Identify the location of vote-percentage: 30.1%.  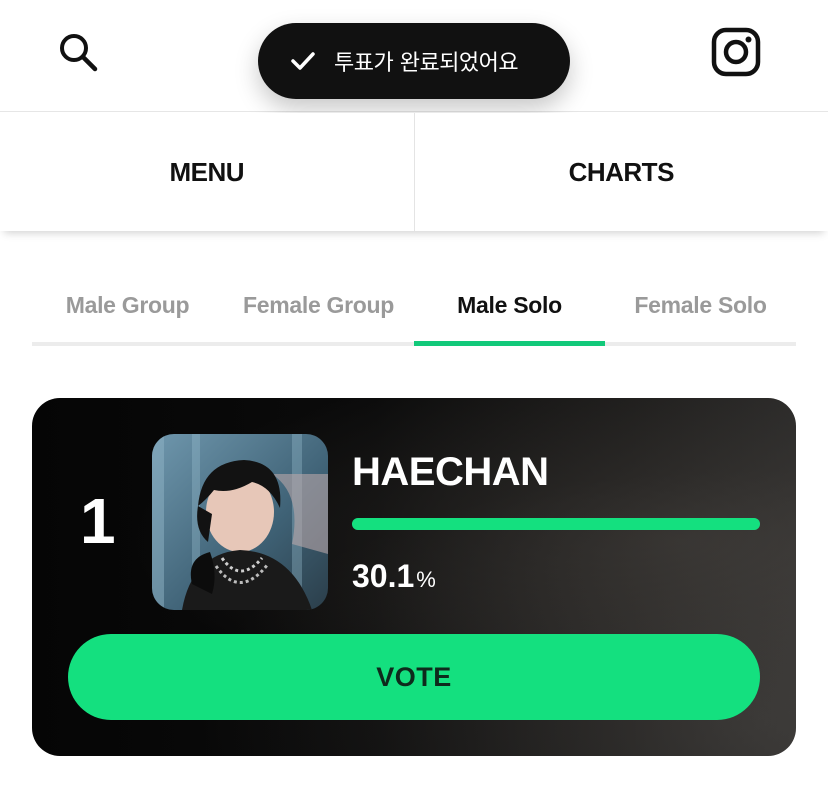
(394, 576).